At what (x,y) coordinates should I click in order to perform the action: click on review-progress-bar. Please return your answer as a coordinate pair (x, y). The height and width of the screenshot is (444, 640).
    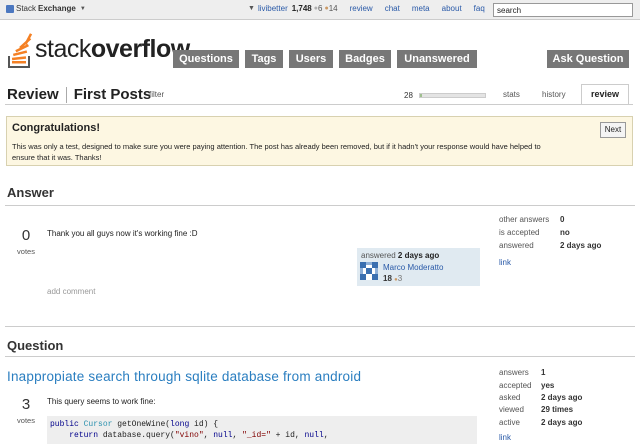
    Looking at the image, I should click on (452, 95).